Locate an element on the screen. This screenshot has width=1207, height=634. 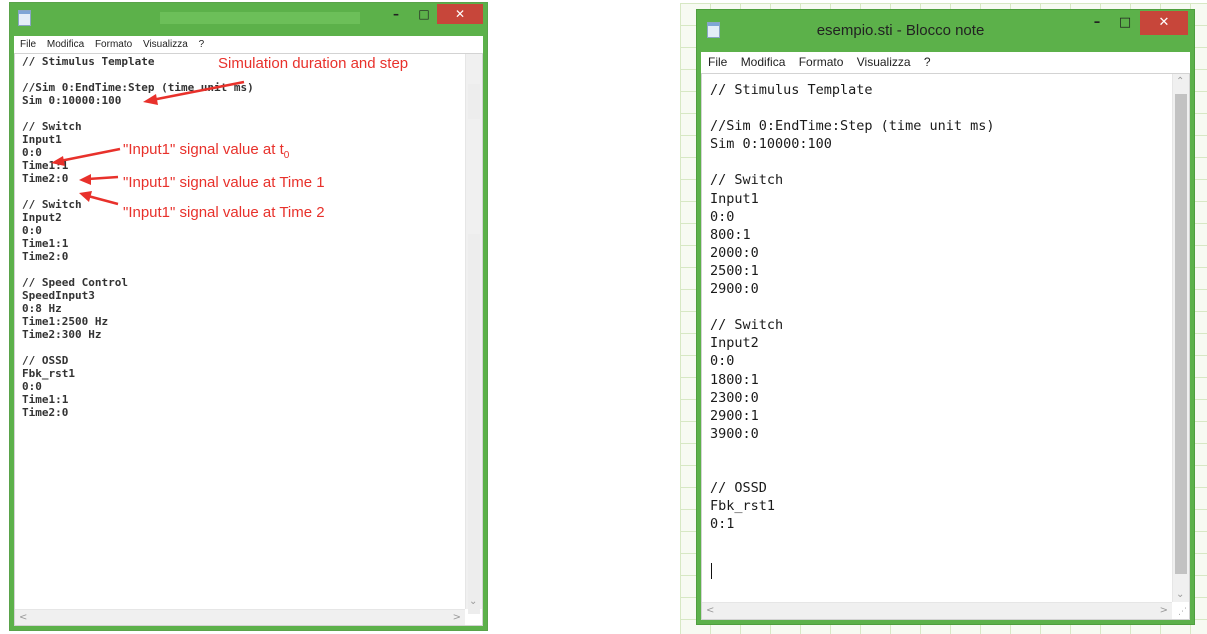
annotation-value-t0: "Input1" signal value at t0 is located at coordinates (206, 151).